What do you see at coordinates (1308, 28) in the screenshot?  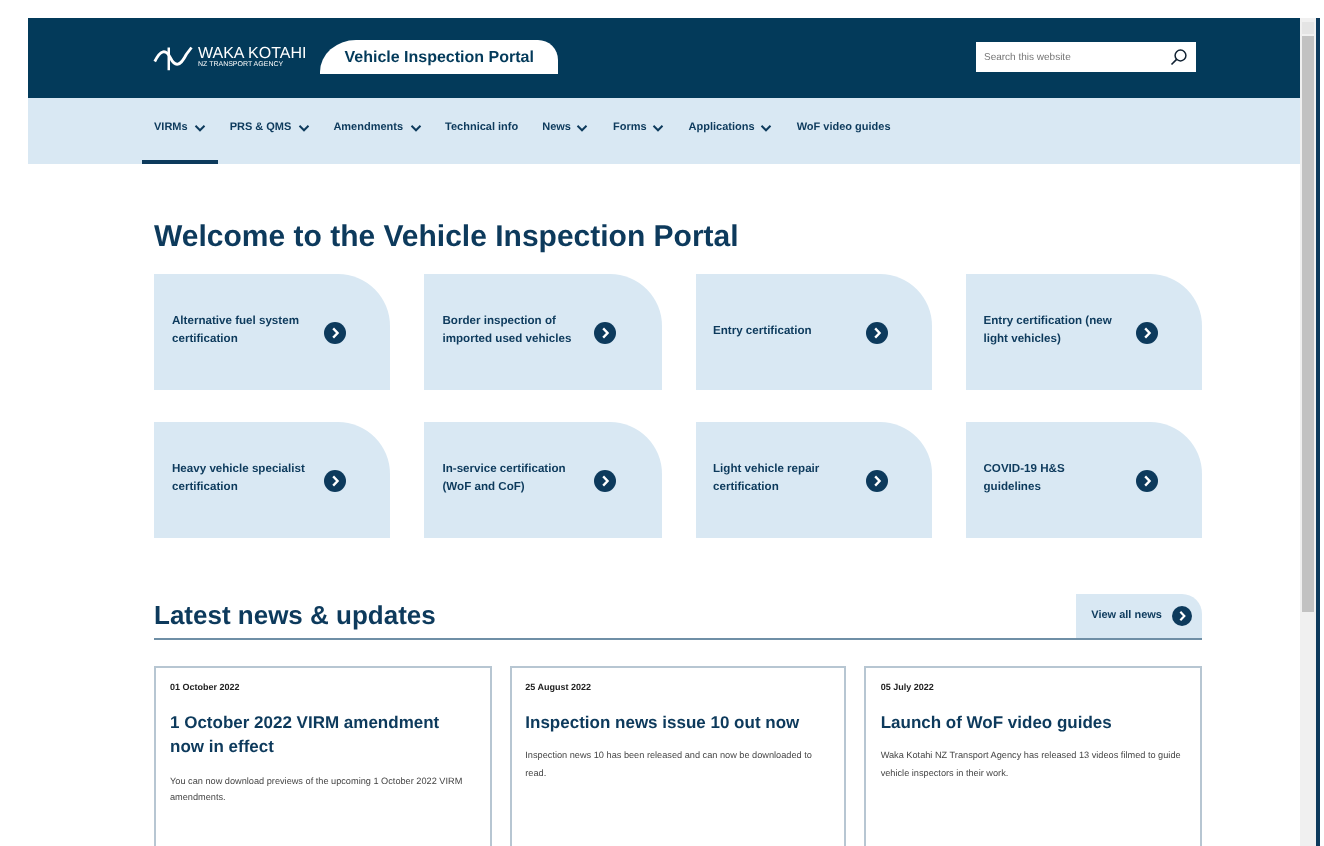 I see `scroll-up-button` at bounding box center [1308, 28].